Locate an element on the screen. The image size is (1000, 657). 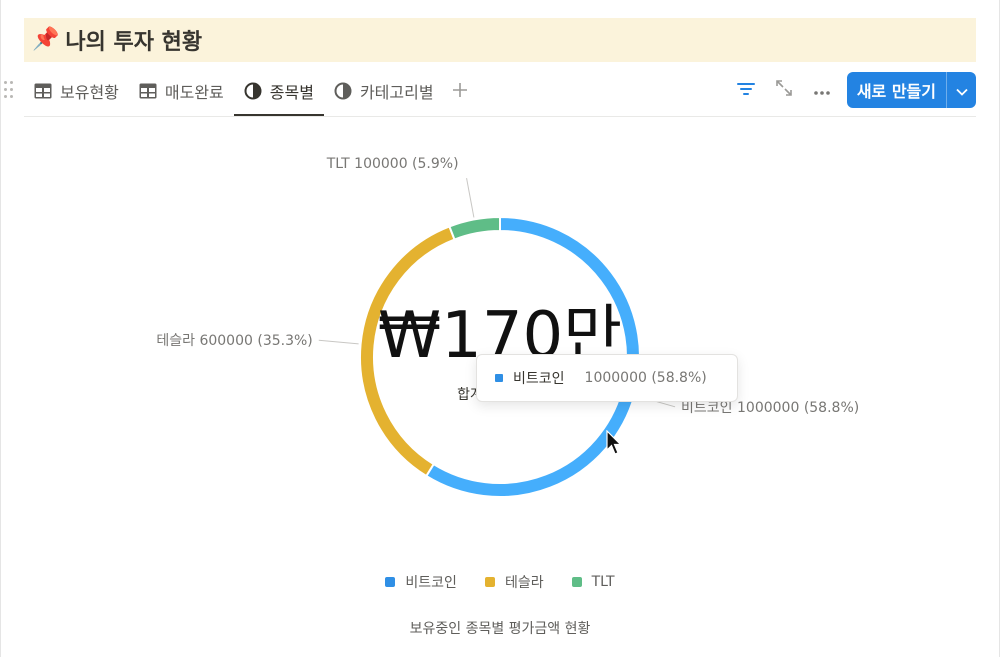
donut-slice-tlt is located at coordinates (474, 228).